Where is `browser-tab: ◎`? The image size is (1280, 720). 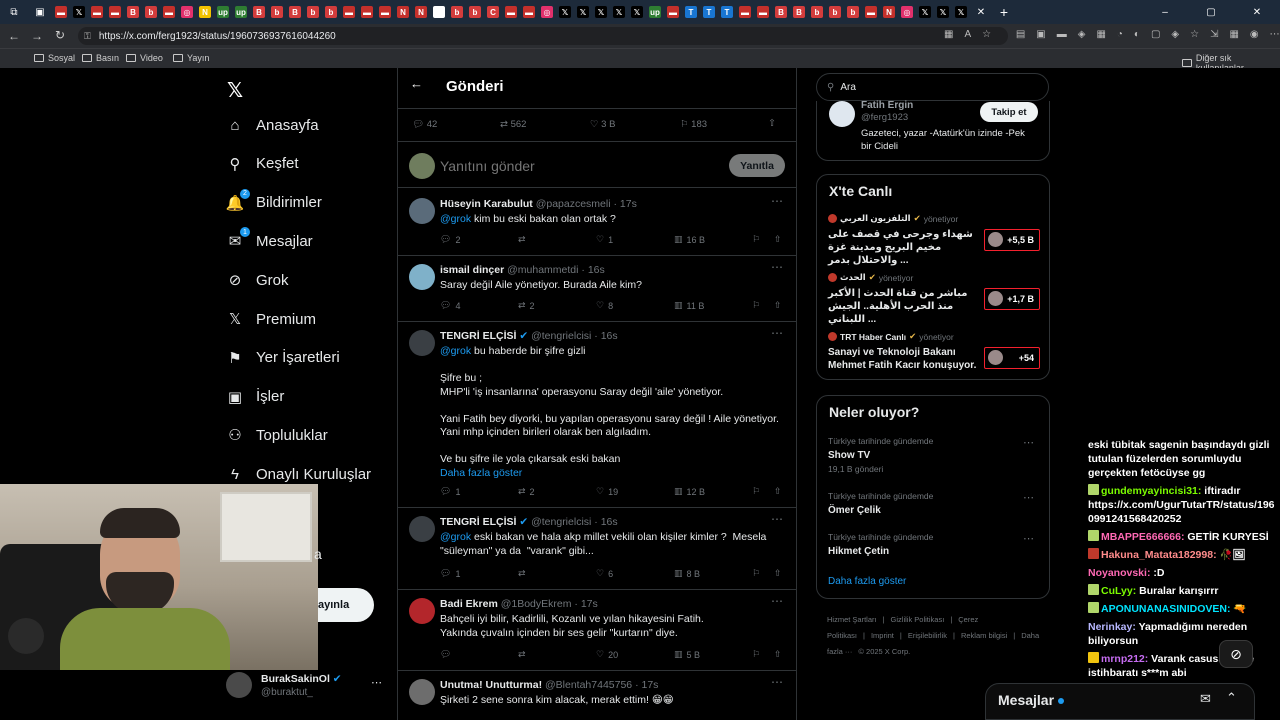
browser-tab: ◎ is located at coordinates (547, 12).